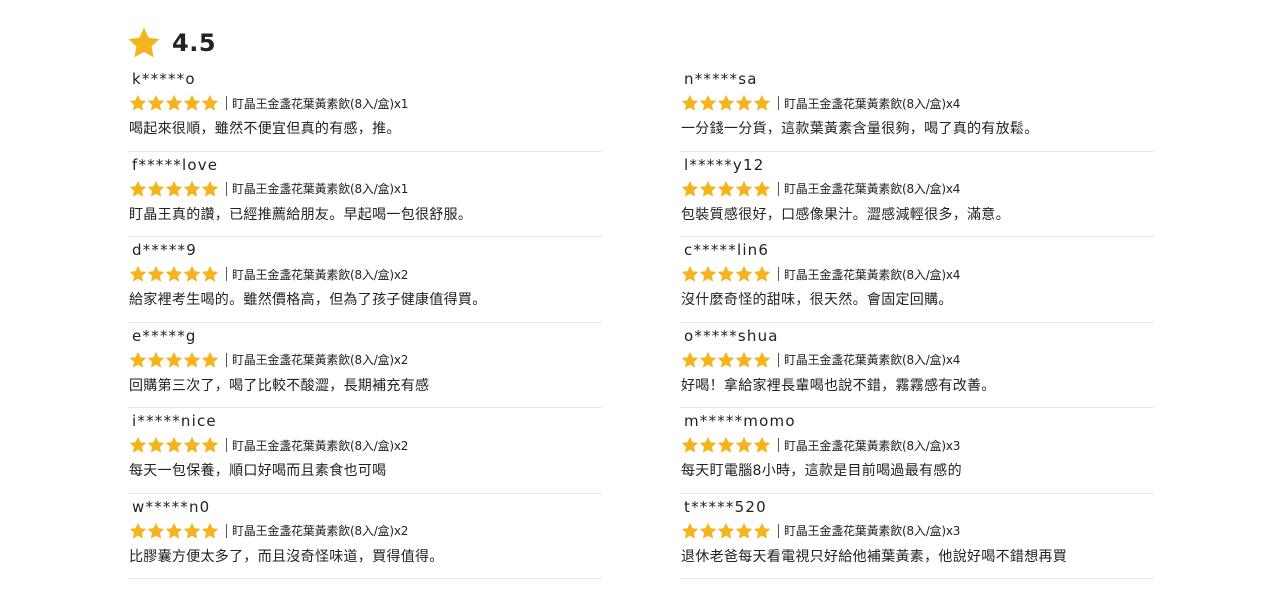 This screenshot has height=600, width=1280. What do you see at coordinates (171, 506) in the screenshot?
I see `reviewer-name: w*****n0` at bounding box center [171, 506].